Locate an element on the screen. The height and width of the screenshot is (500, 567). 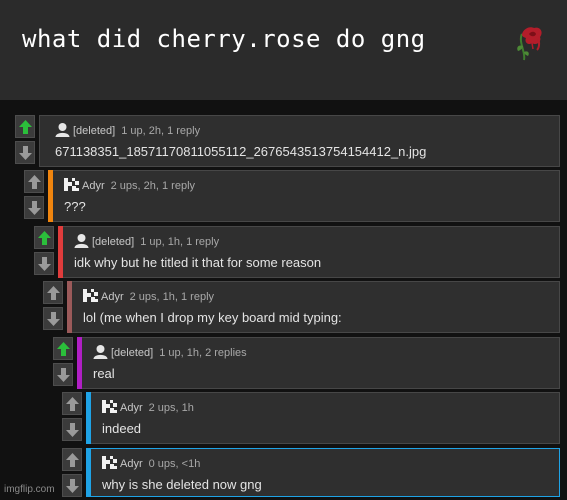
comment-stats: 1 up, 1h, 2 replies is located at coordinates (203, 353).